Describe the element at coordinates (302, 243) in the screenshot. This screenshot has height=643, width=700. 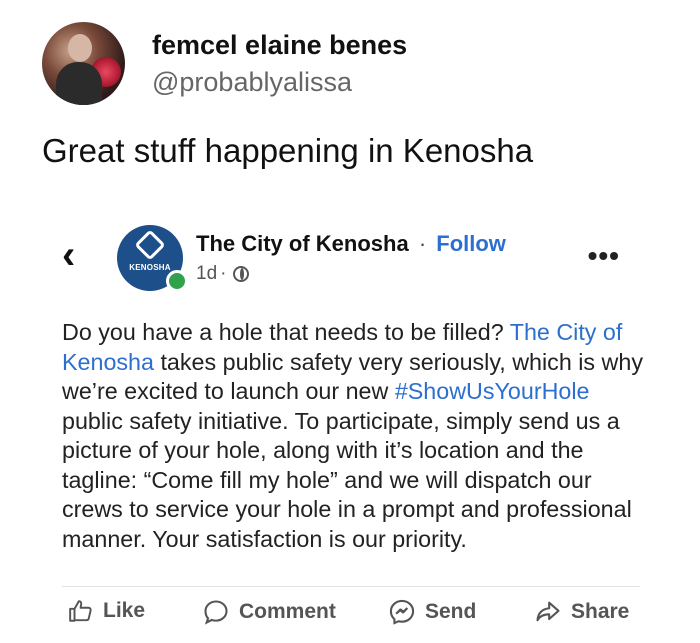
I see `page-name: The City of Kenosha` at that location.